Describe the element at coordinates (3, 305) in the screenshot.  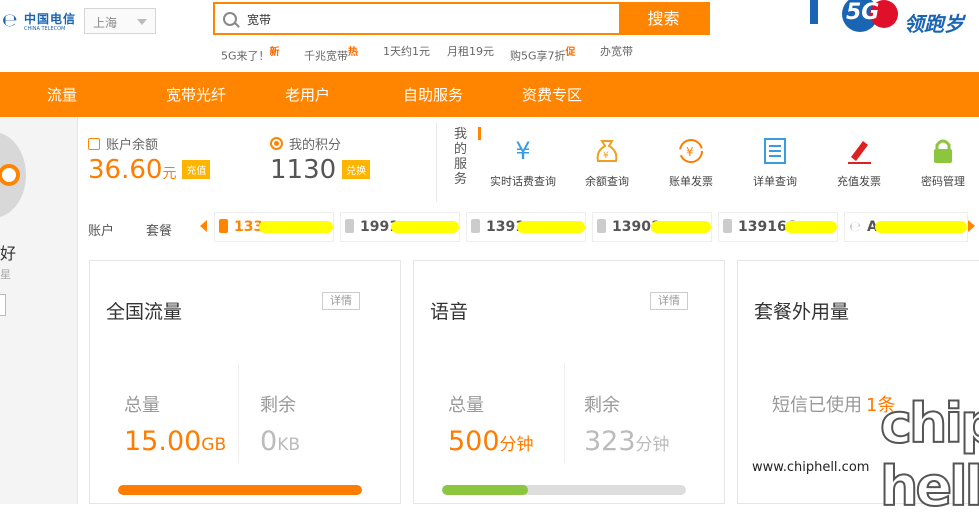
I see `user-button` at that location.